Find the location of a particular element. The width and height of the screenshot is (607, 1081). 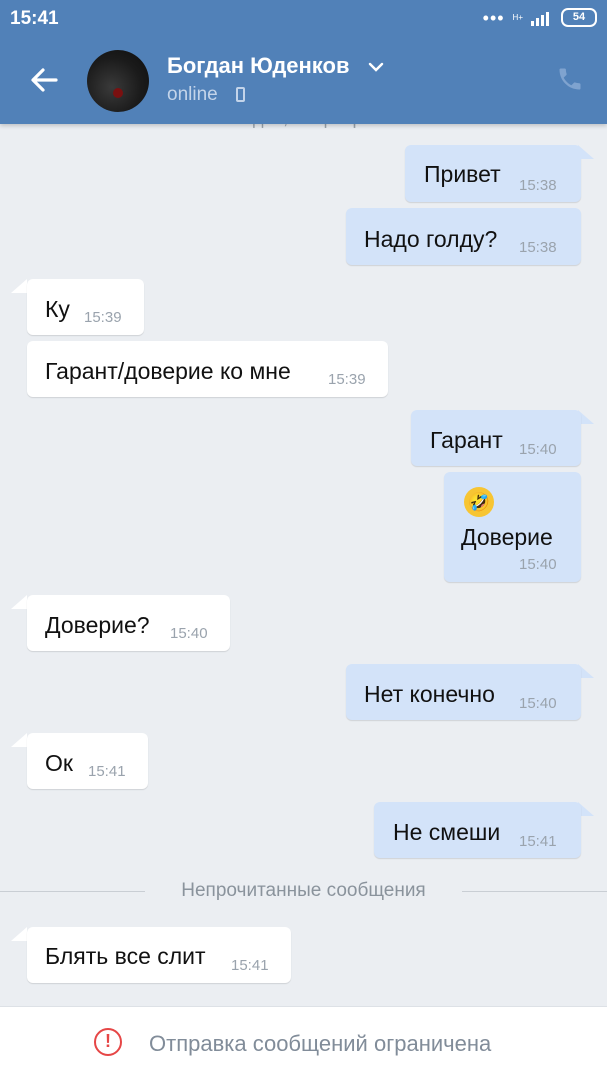

app-header: 15:41 ••• H+ 54 Богдан Юденков online is located at coordinates (303, 62).